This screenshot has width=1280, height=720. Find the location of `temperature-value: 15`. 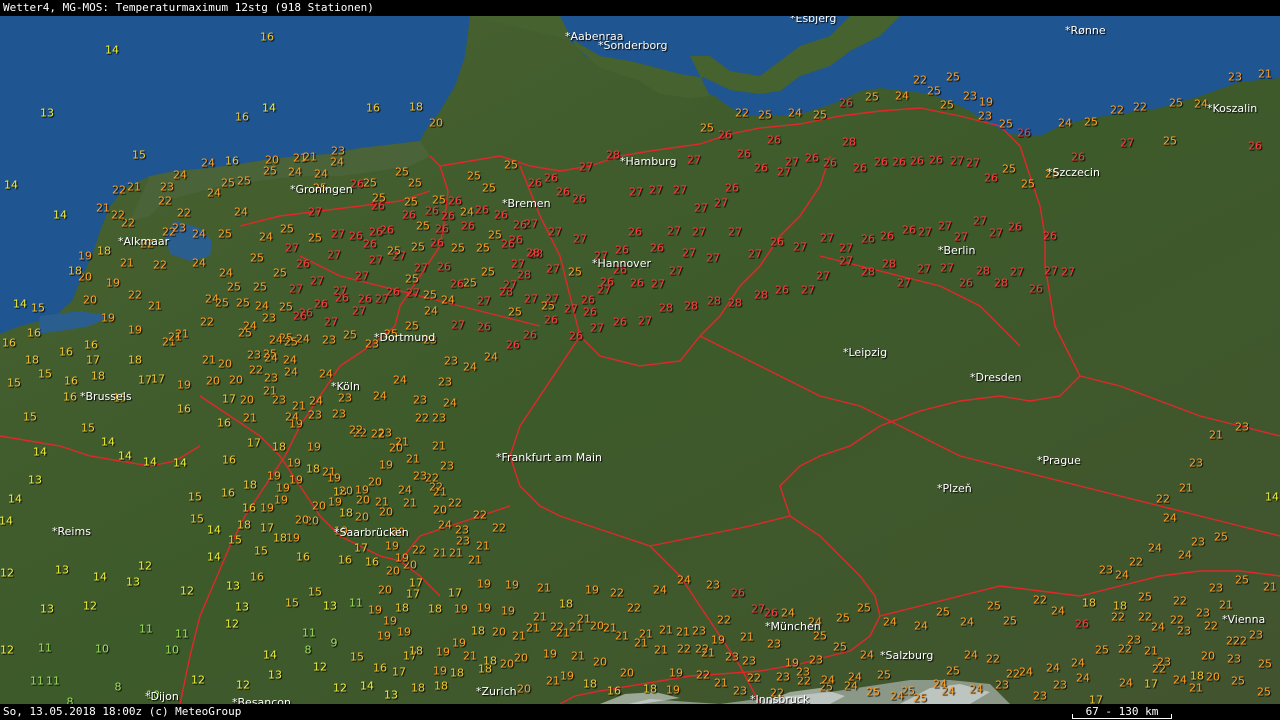

temperature-value: 15 is located at coordinates (261, 551).